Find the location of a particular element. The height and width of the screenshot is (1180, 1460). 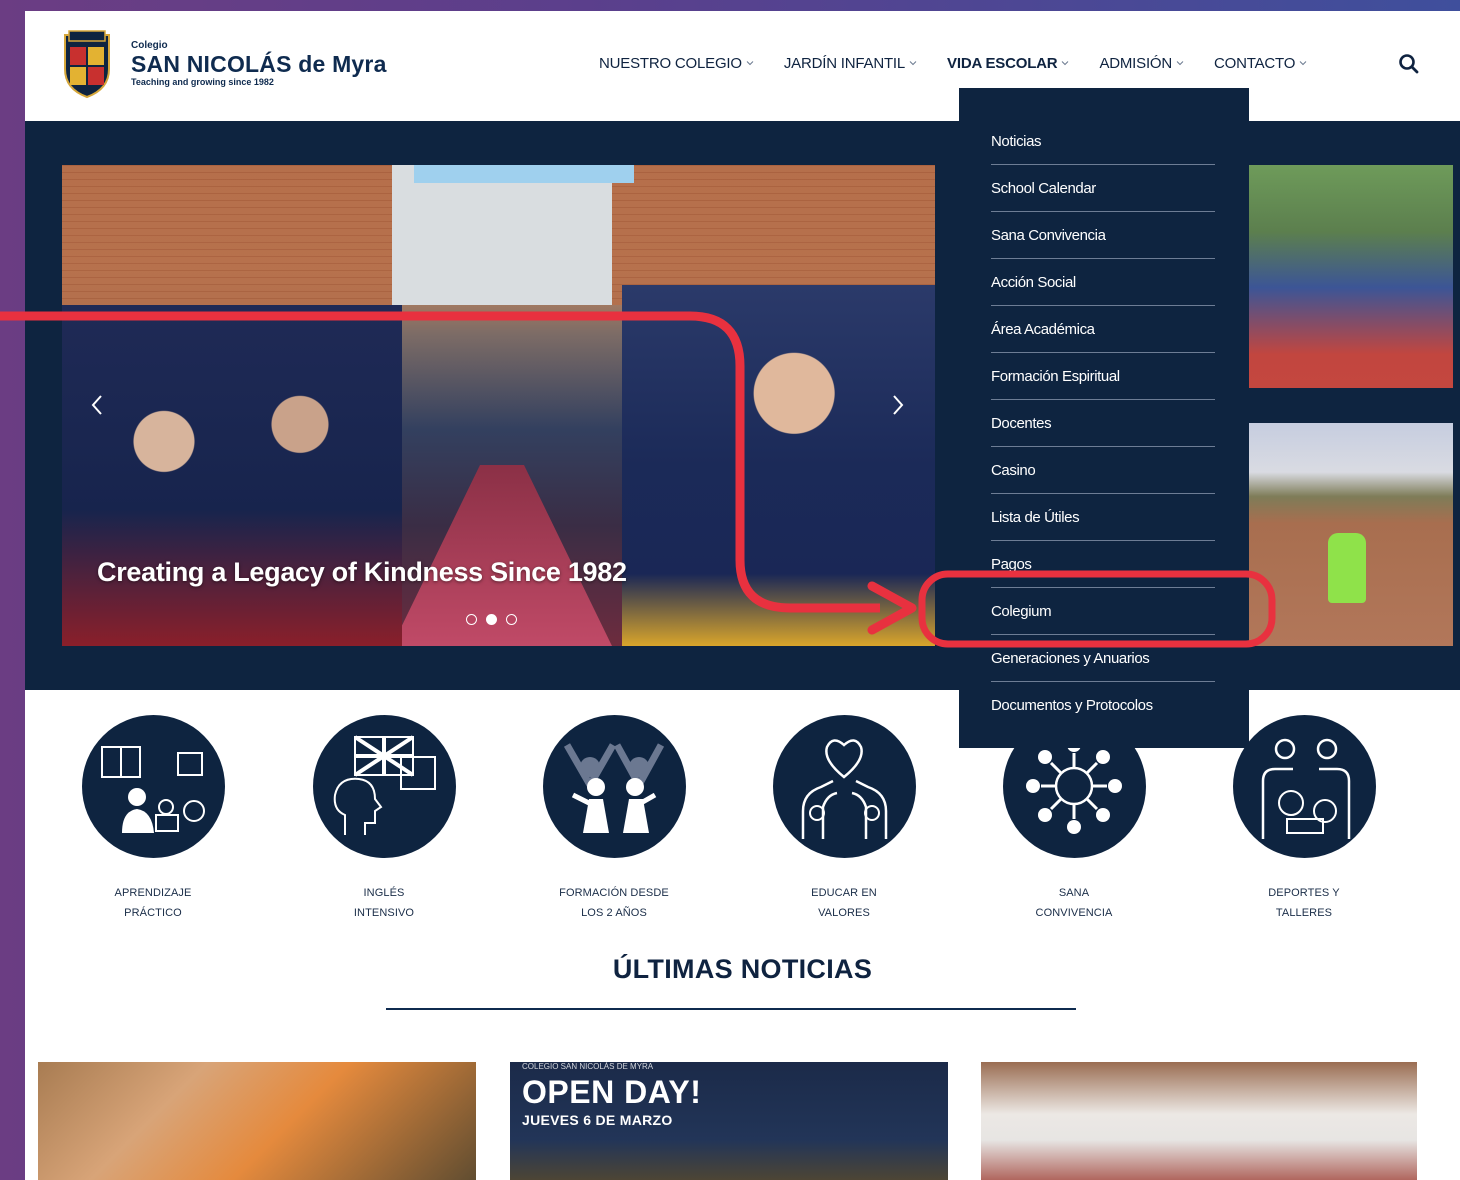

feature-label: SANA CONVIVENCIA is located at coordinates (1074, 903).